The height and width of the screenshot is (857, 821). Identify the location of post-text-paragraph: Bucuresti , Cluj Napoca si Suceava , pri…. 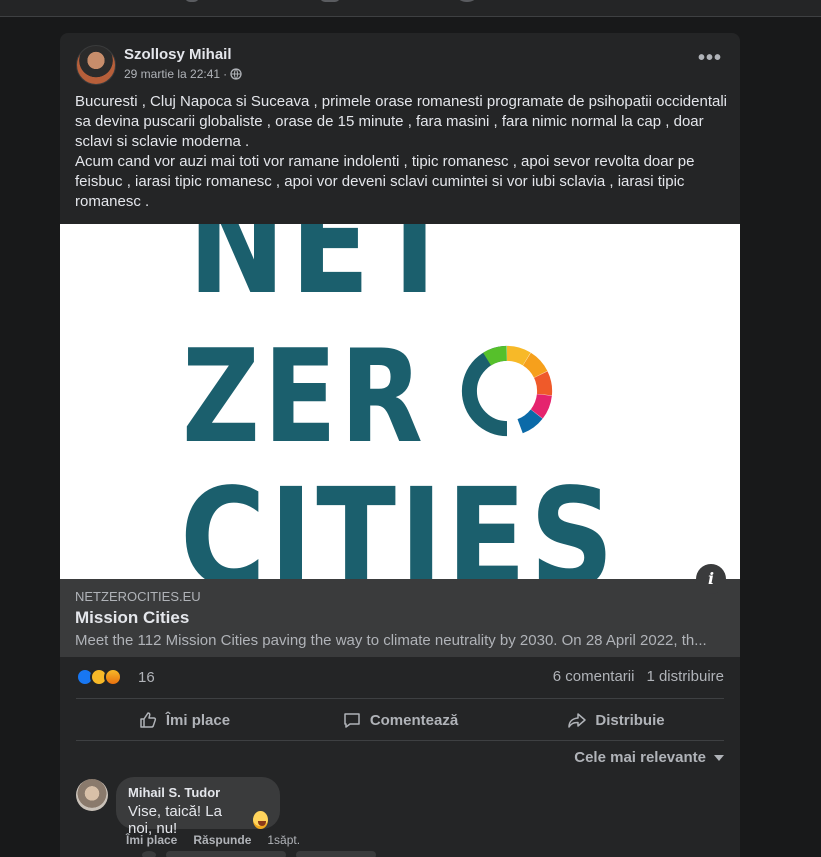
(401, 121).